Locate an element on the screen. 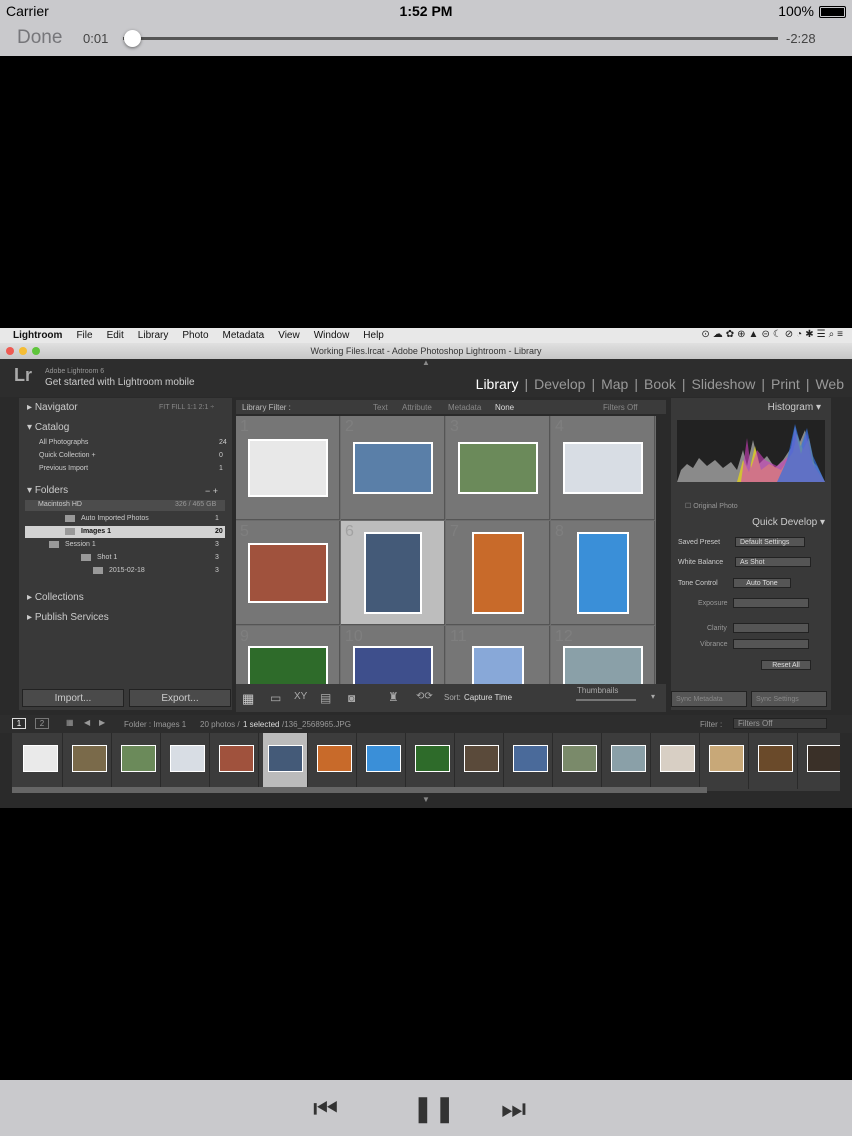 This screenshot has width=852, height=1136. grid-cell: 10 is located at coordinates (393, 655).